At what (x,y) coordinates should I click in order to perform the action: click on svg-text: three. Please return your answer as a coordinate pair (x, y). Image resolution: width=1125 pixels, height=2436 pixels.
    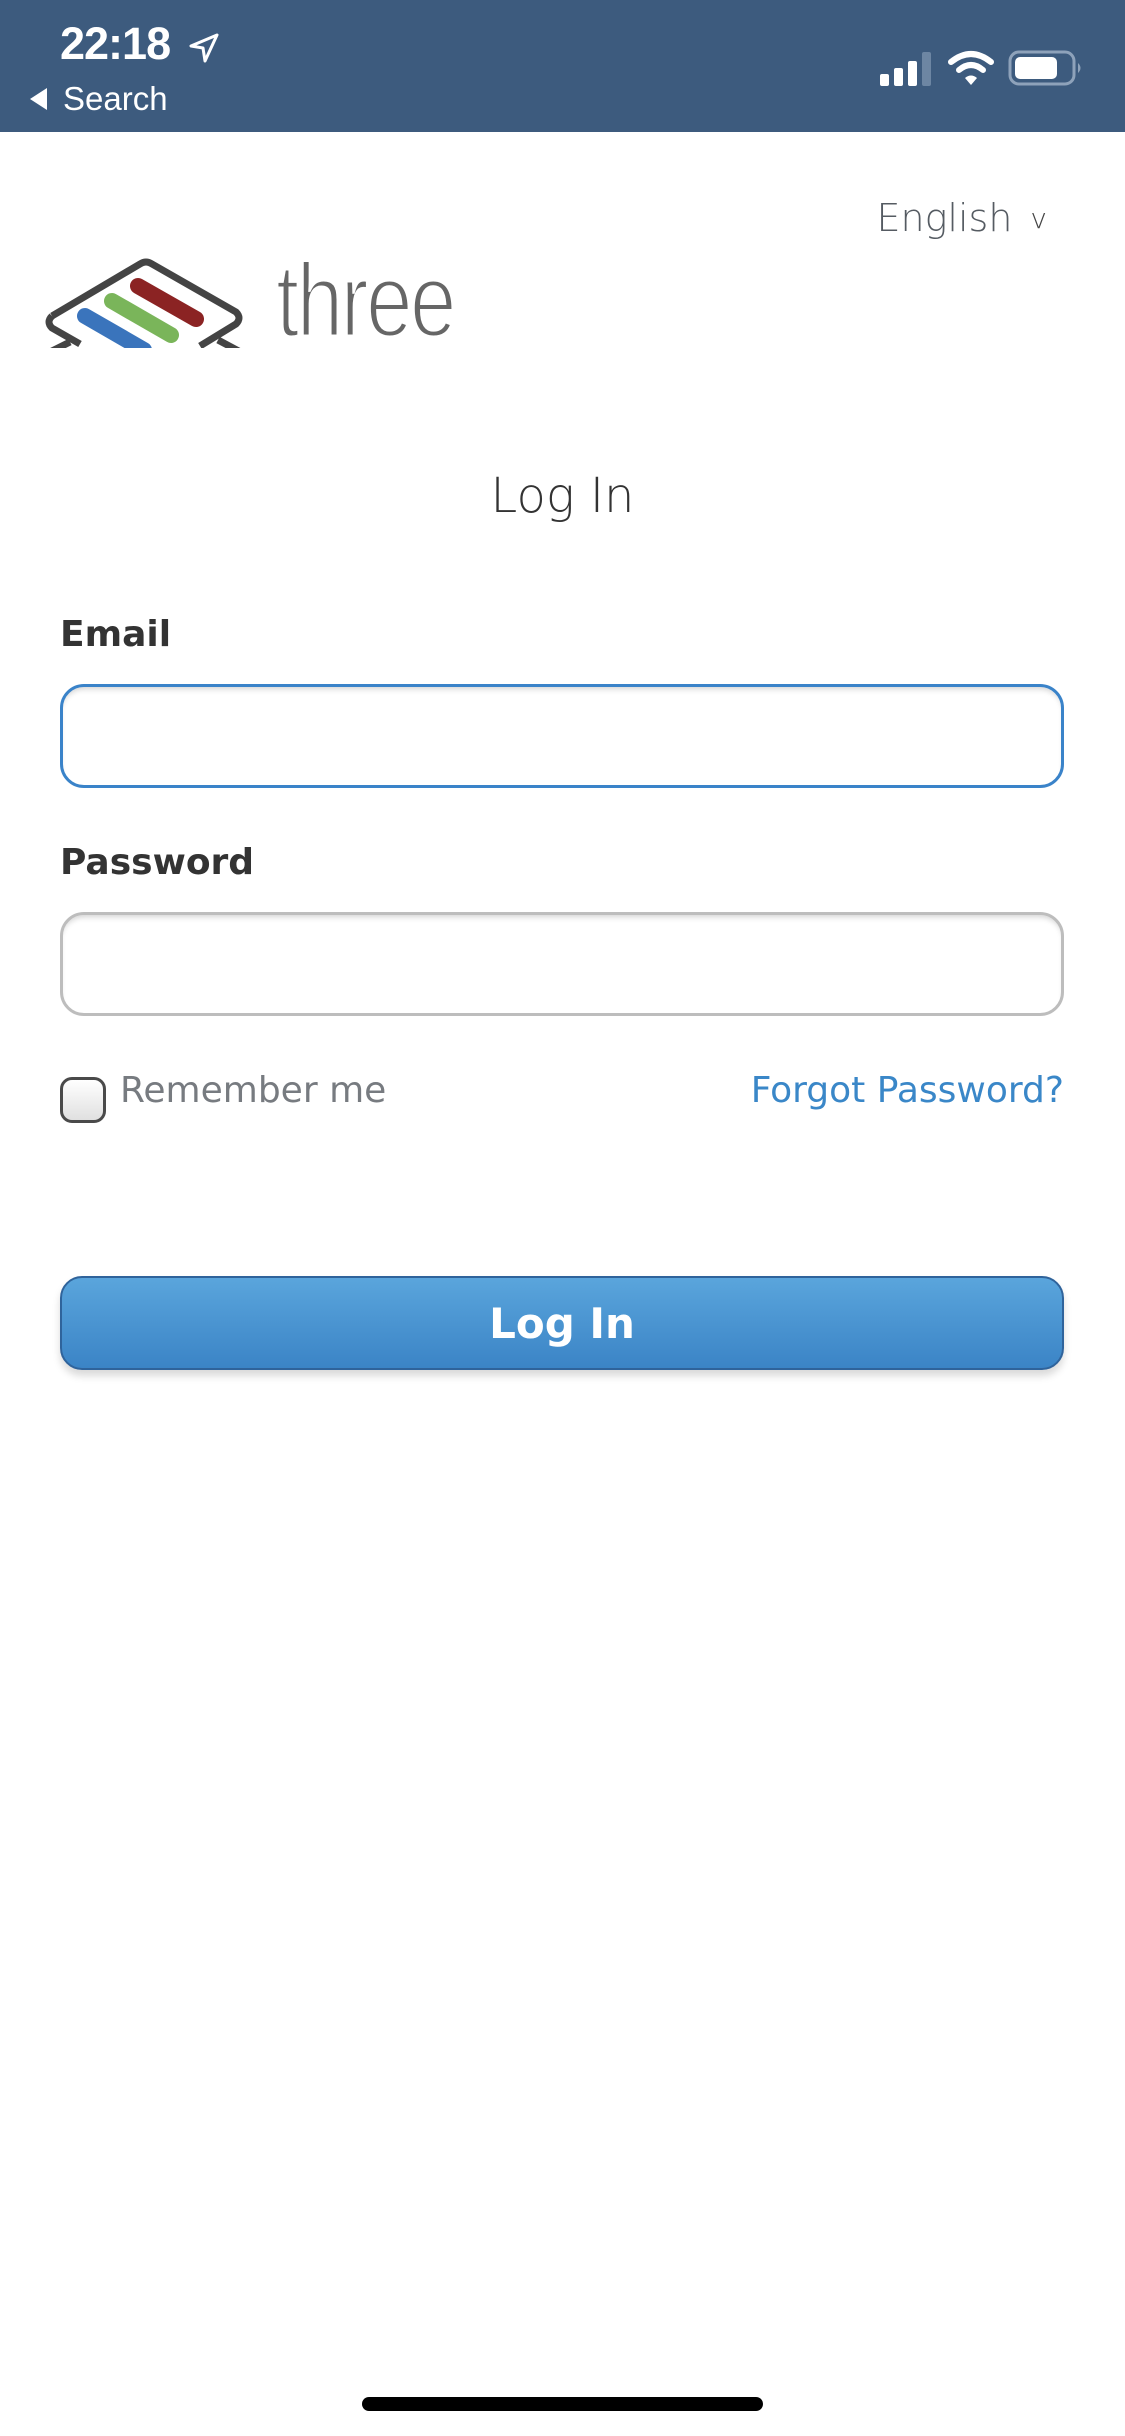
    Looking at the image, I should click on (365, 296).